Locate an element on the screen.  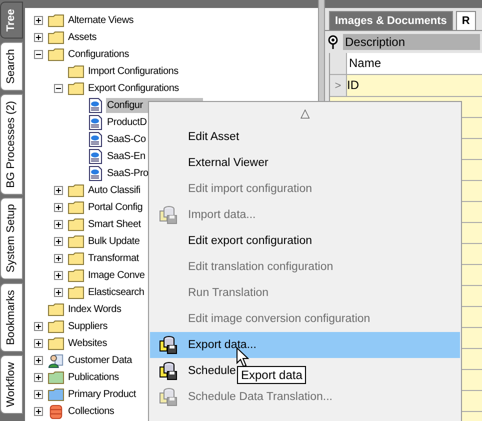
tree-item: Portal Config is located at coordinates (115, 207).